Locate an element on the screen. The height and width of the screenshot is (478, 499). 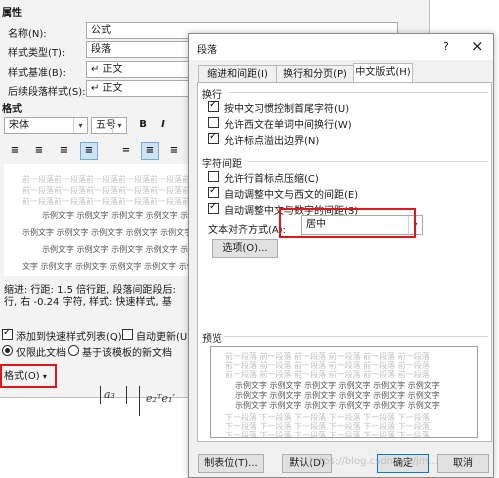
auto-update-checkbox is located at coordinates (127, 334).